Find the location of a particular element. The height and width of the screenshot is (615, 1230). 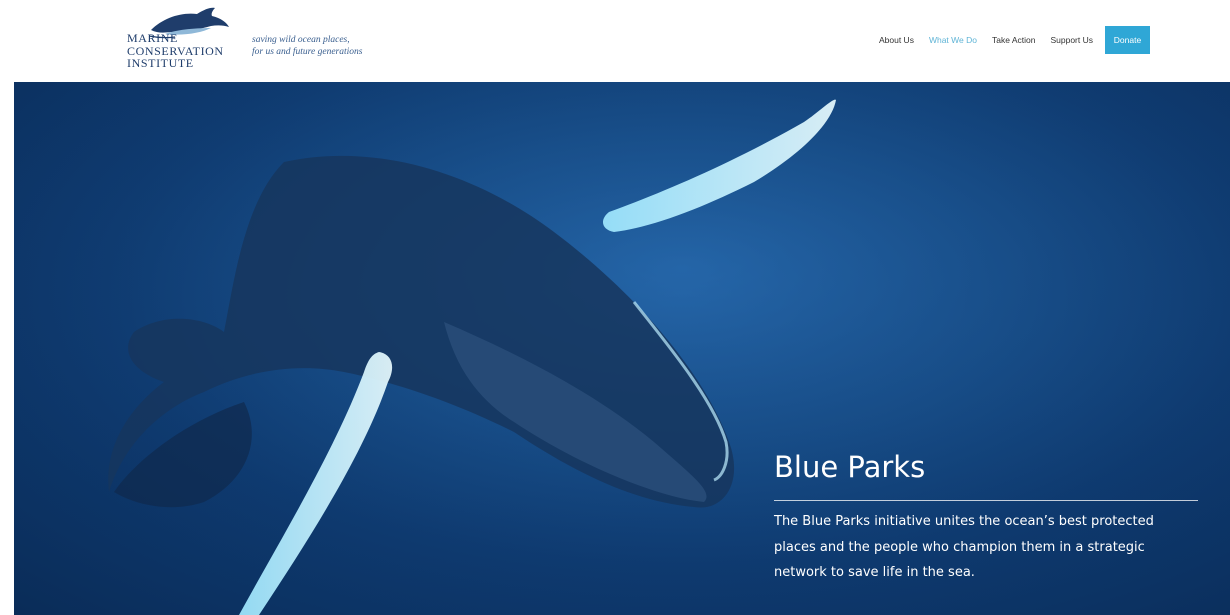

nav-support-us: Support Us is located at coordinates (1071, 40).